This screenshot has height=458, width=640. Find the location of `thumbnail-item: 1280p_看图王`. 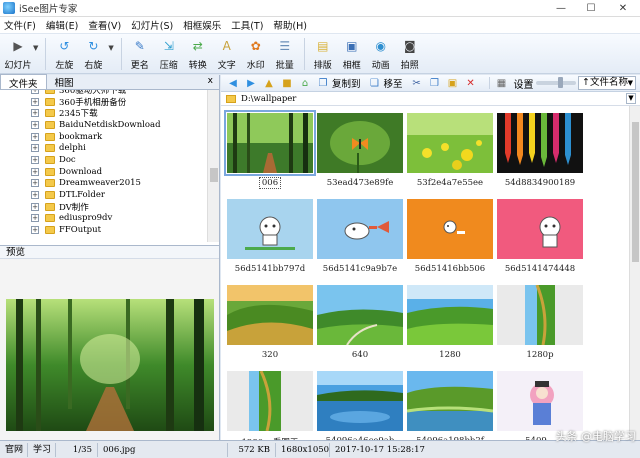

thumbnail-item: 1280p_看图王 is located at coordinates (270, 404).